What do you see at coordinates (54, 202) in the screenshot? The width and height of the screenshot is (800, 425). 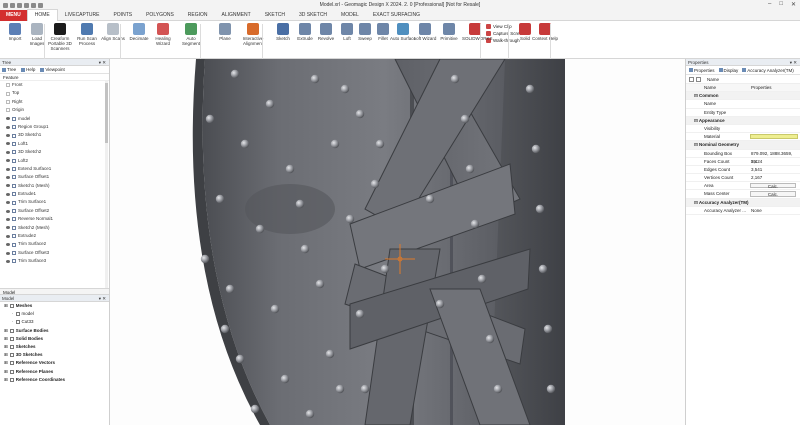 I see `tree-item: Trim Surface1` at bounding box center [54, 202].